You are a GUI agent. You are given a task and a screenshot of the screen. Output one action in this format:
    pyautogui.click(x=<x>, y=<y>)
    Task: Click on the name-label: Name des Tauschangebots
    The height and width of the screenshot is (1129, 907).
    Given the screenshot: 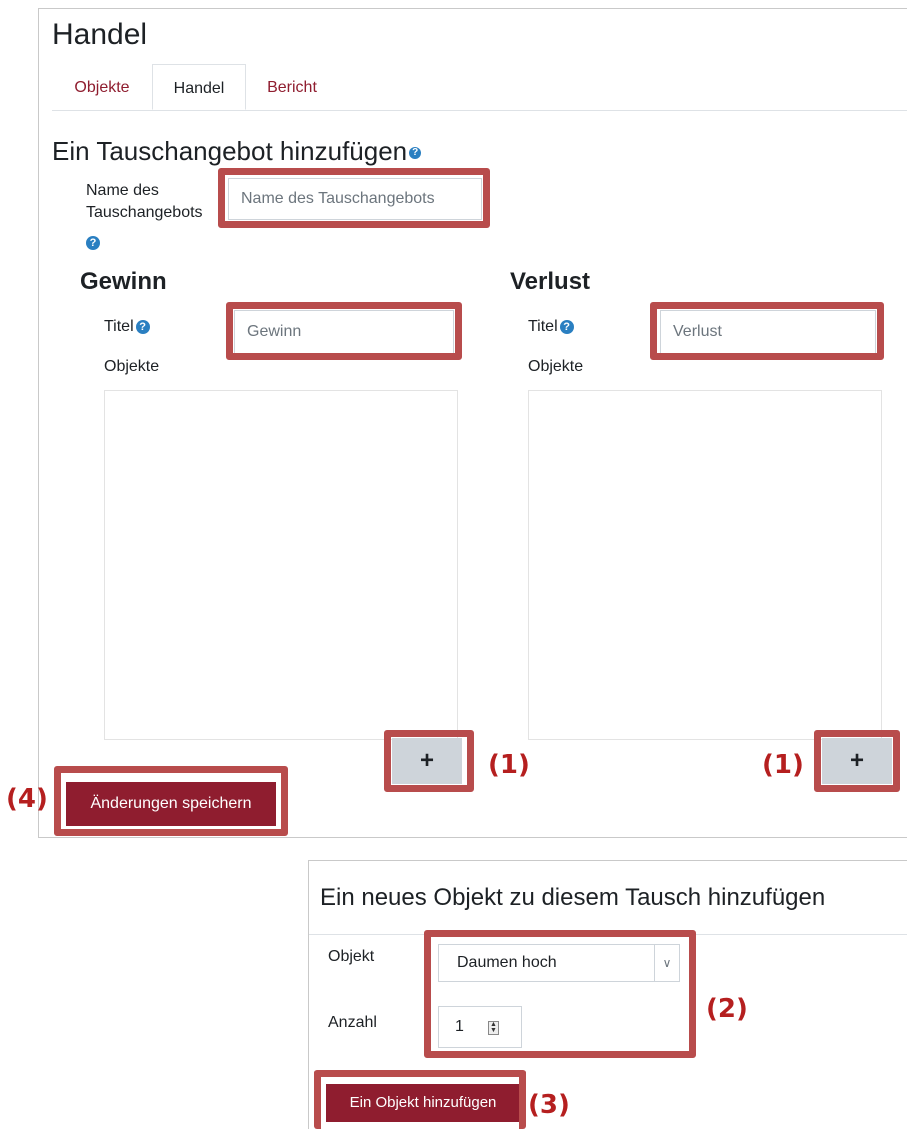 What is the action you would take?
    pyautogui.click(x=144, y=202)
    